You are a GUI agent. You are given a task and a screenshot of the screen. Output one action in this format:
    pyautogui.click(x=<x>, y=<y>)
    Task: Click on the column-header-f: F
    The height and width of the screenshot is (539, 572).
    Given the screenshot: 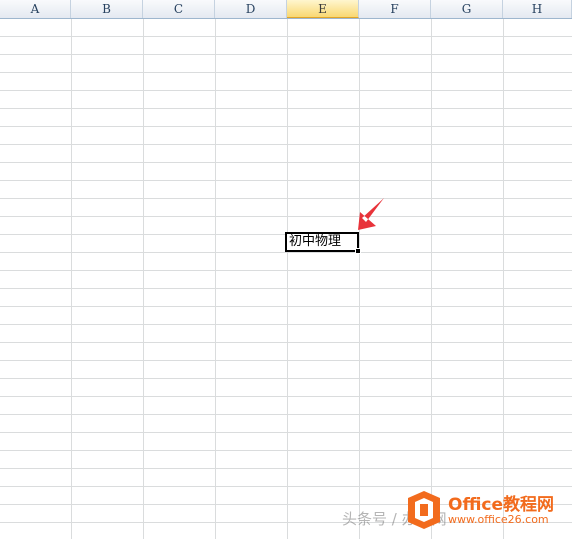 What is the action you would take?
    pyautogui.click(x=395, y=9)
    